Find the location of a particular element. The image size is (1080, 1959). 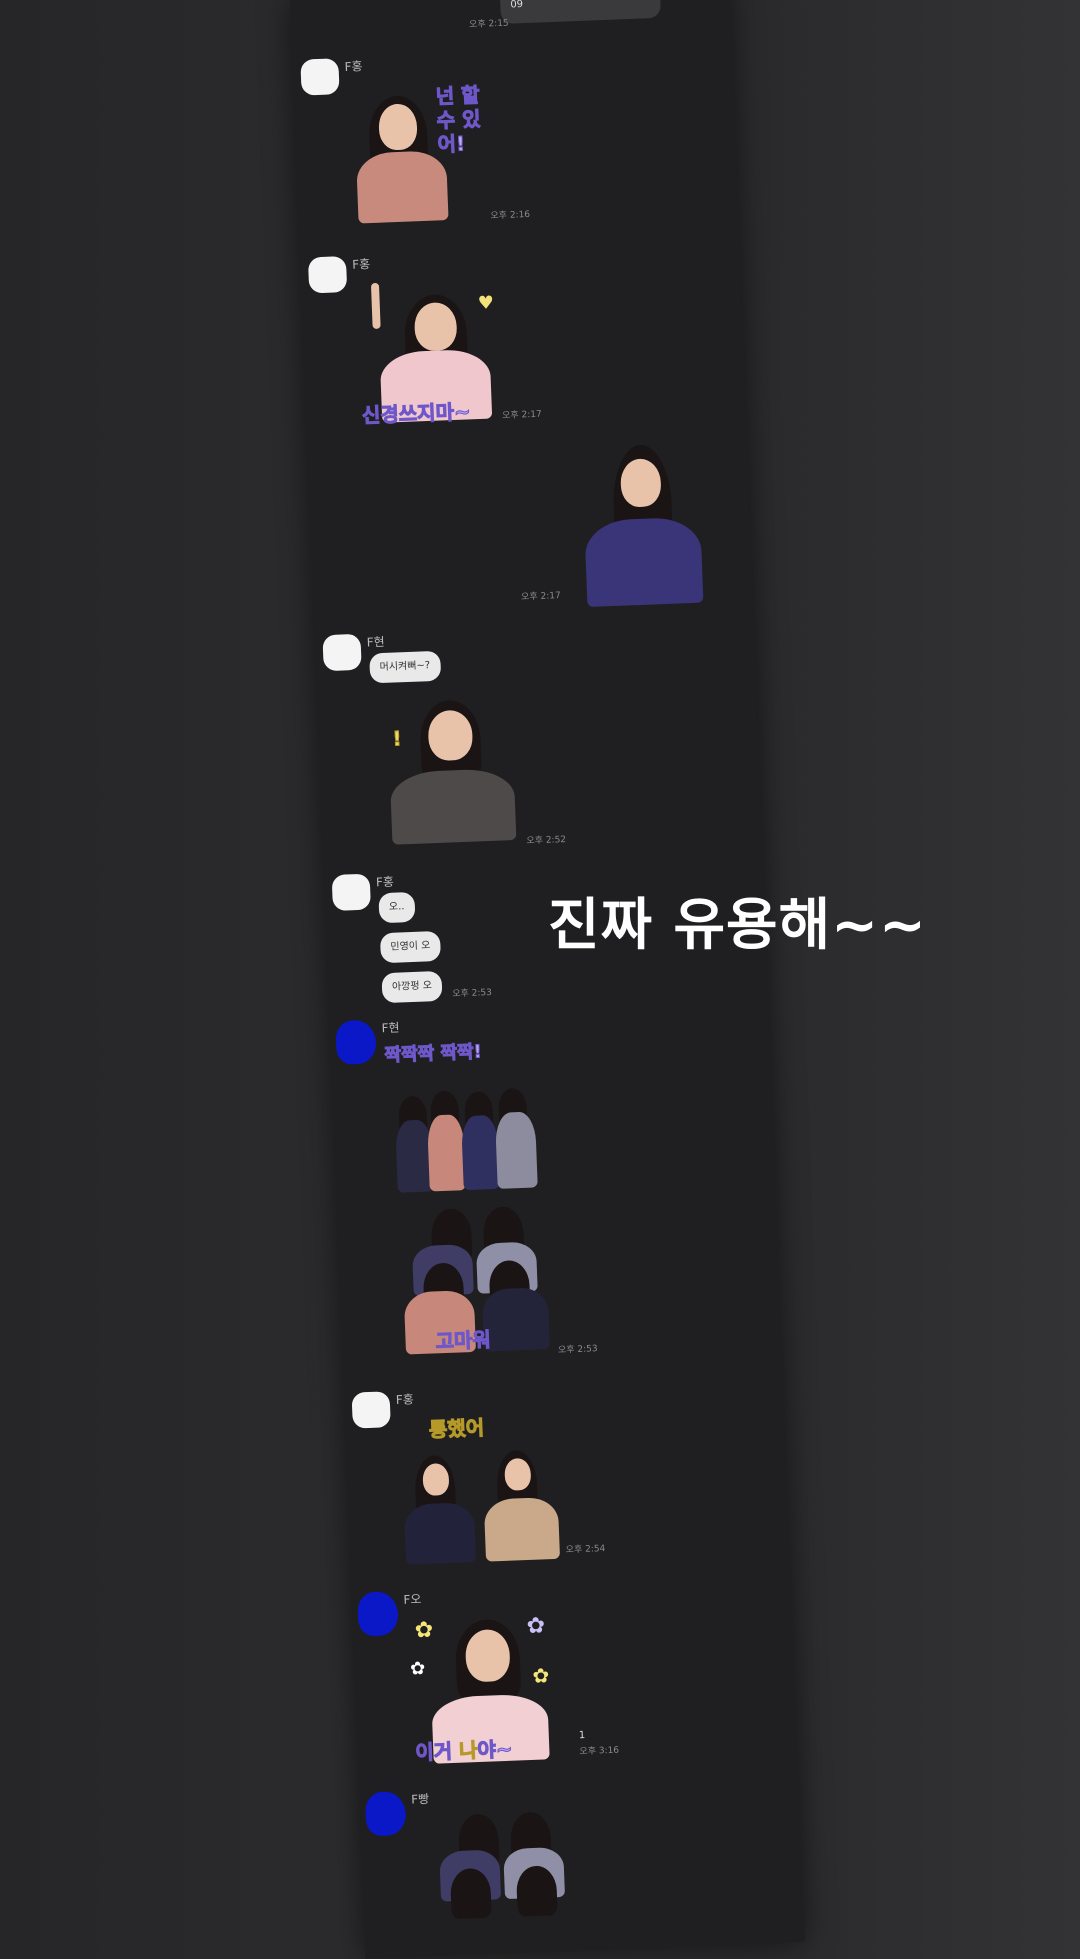

sticker-image: 고마워 is located at coordinates (473, 1279).